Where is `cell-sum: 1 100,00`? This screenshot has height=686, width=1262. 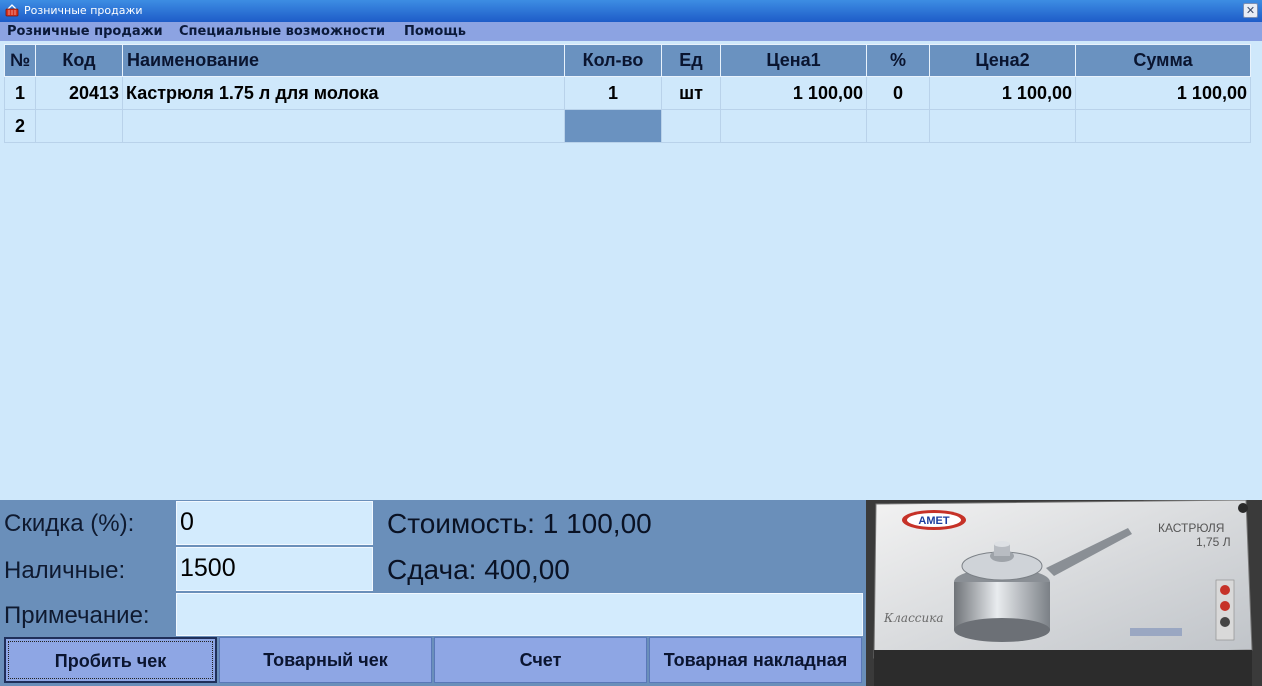
cell-sum: 1 100,00 is located at coordinates (1163, 93).